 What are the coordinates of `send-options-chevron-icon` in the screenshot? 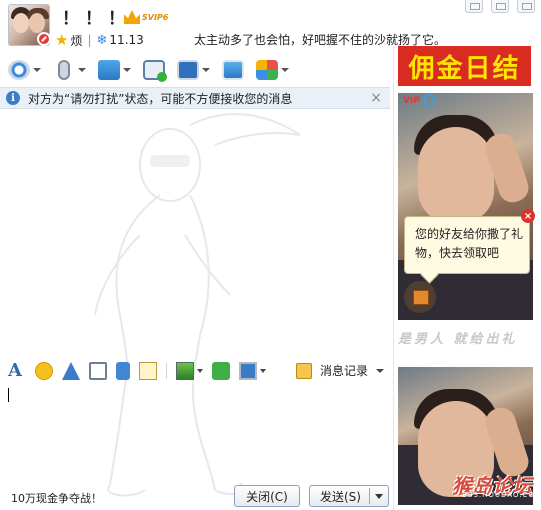 It's located at (379, 496).